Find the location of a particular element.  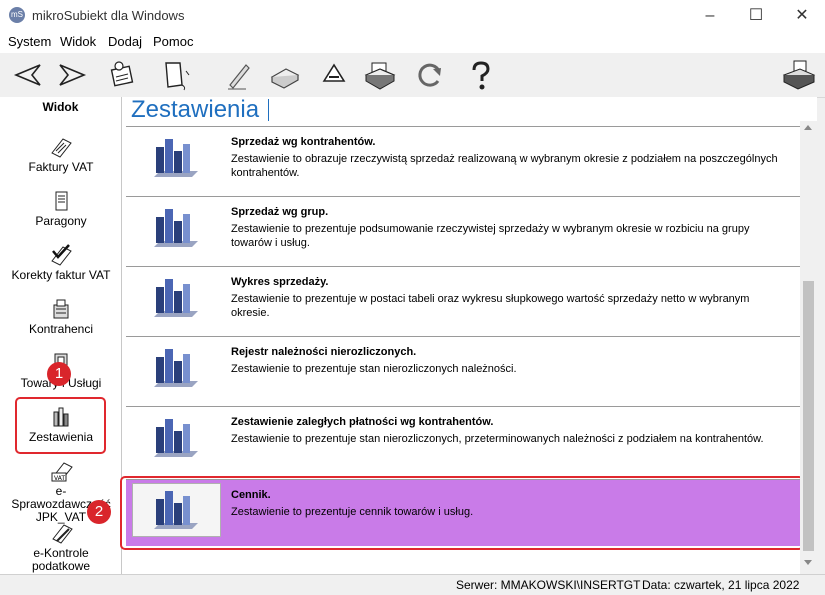

scroll-thumb is located at coordinates (808, 416).